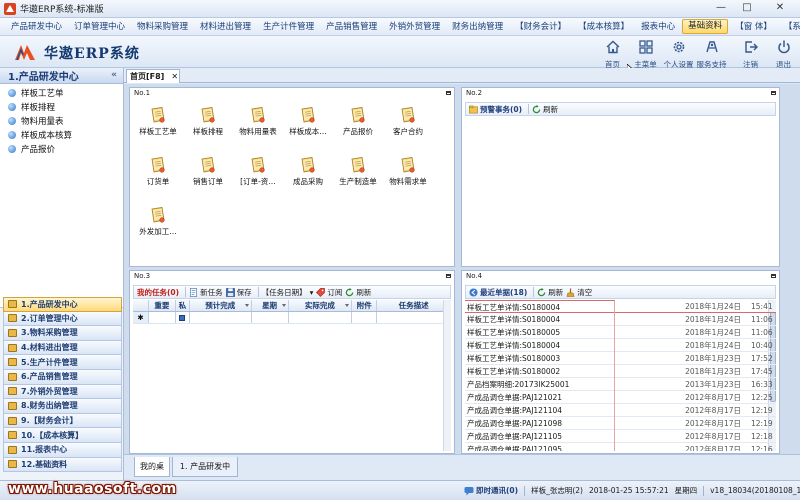  I want to click on module-item-12: 12.基础资料, so click(62, 465).